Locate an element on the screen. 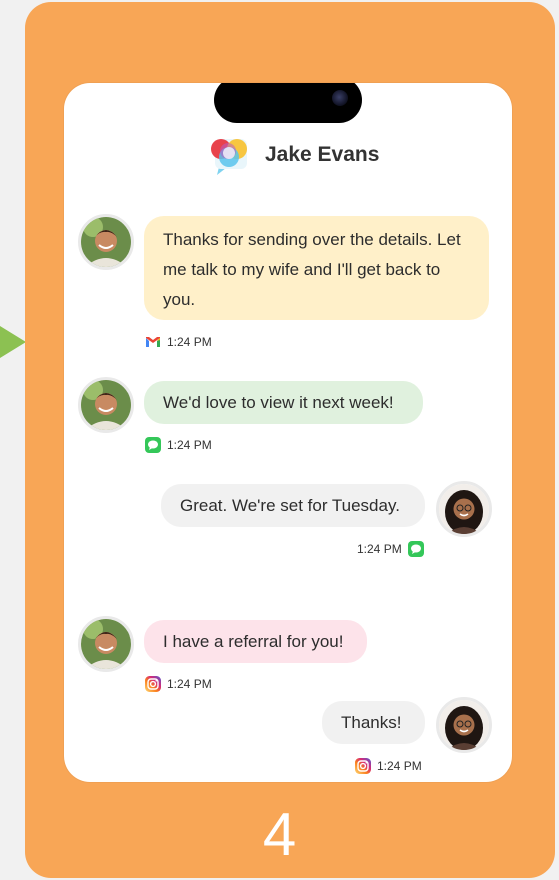 The width and height of the screenshot is (559, 880). camera-icon is located at coordinates (340, 98).